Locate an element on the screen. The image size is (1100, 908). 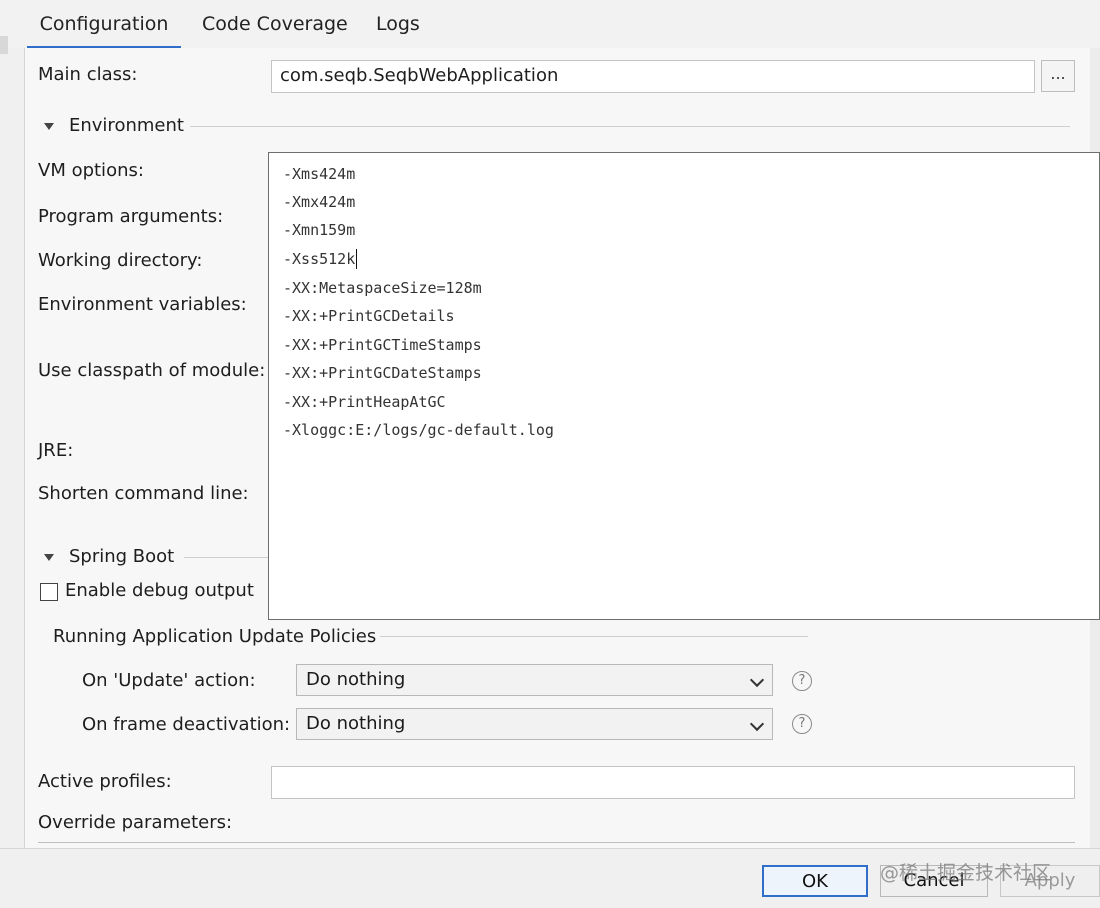
tab-code-coverage: Code Coverage is located at coordinates (275, 24).